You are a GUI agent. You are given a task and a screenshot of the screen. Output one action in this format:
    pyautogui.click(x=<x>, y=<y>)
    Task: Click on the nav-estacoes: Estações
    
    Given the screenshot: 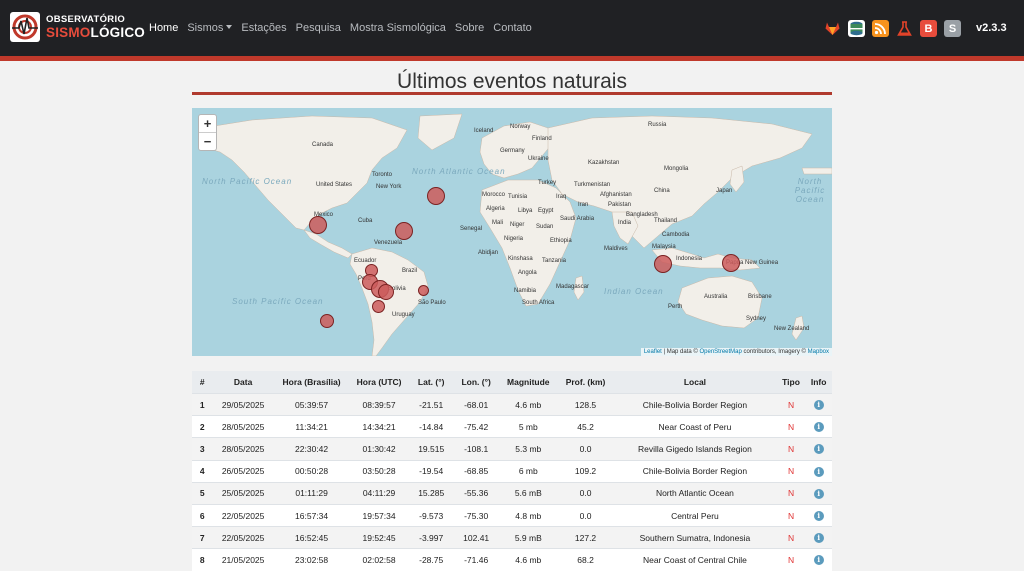 What is the action you would take?
    pyautogui.click(x=263, y=28)
    